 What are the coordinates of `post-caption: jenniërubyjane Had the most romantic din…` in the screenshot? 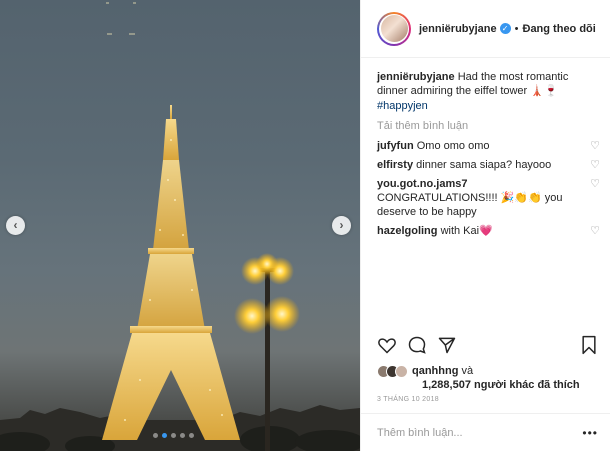 It's located at (482, 91).